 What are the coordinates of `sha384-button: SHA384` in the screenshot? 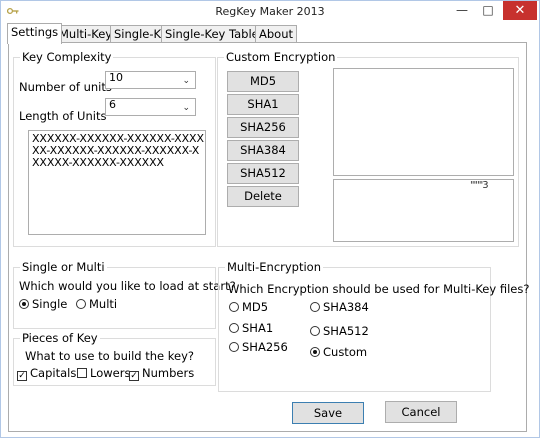 It's located at (263, 150).